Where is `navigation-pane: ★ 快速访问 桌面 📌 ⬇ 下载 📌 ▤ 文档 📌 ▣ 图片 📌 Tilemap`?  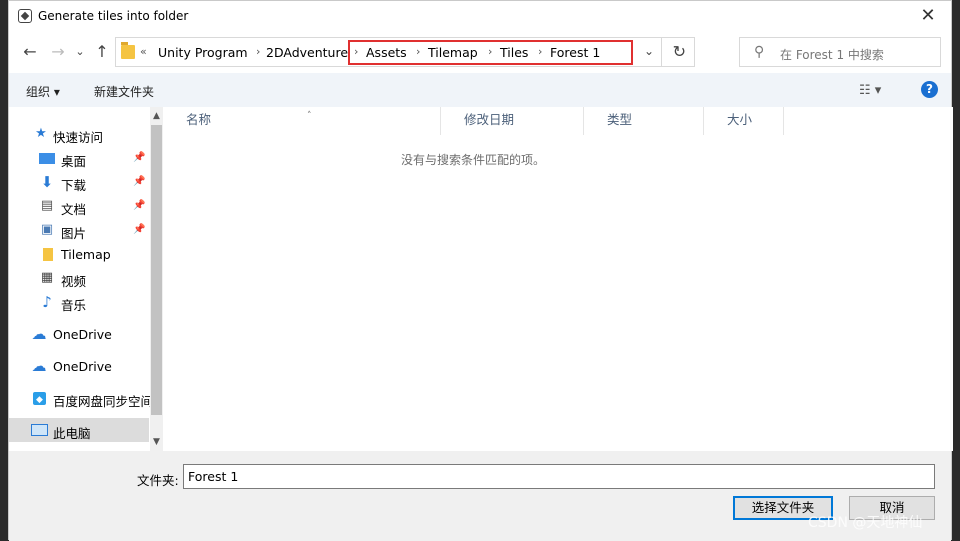
navigation-pane: ★ 快速访问 桌面 📌 ⬇ 下载 📌 ▤ 文档 📌 ▣ 图片 📌 Tilemap is located at coordinates (86, 279).